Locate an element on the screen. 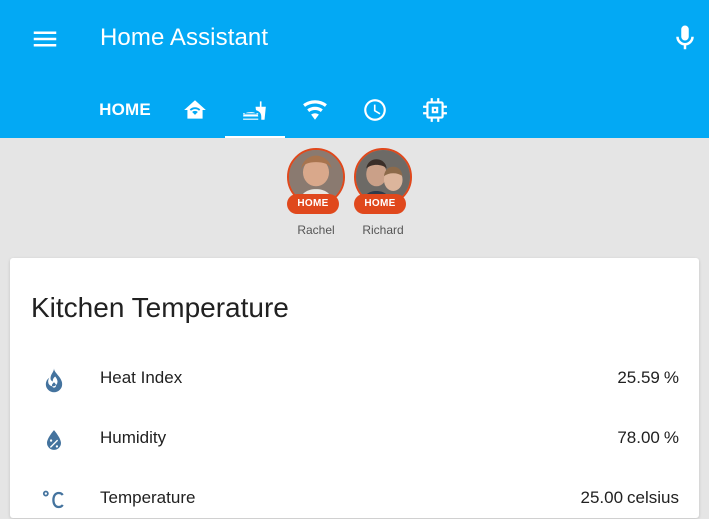  water-percent-icon is located at coordinates (54, 440).